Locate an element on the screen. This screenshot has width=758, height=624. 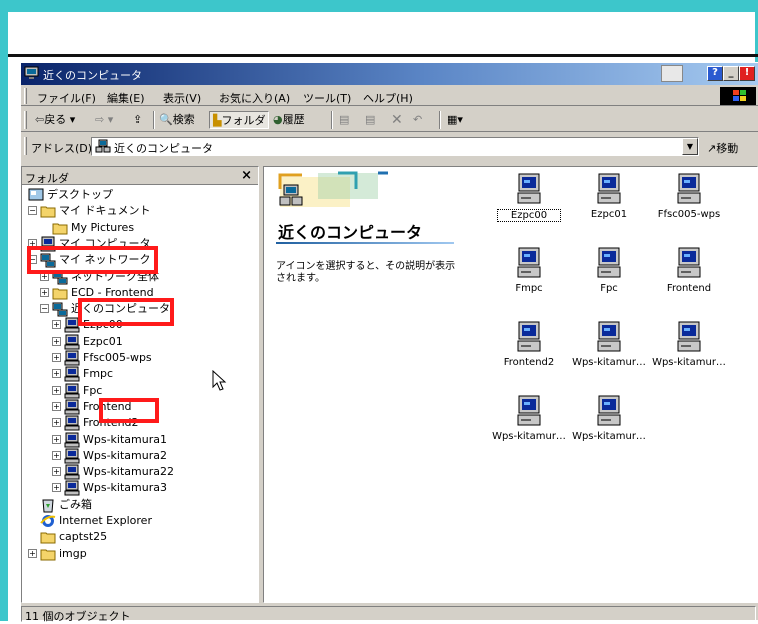
tree-item-label: Fpc is located at coordinates (93, 390).